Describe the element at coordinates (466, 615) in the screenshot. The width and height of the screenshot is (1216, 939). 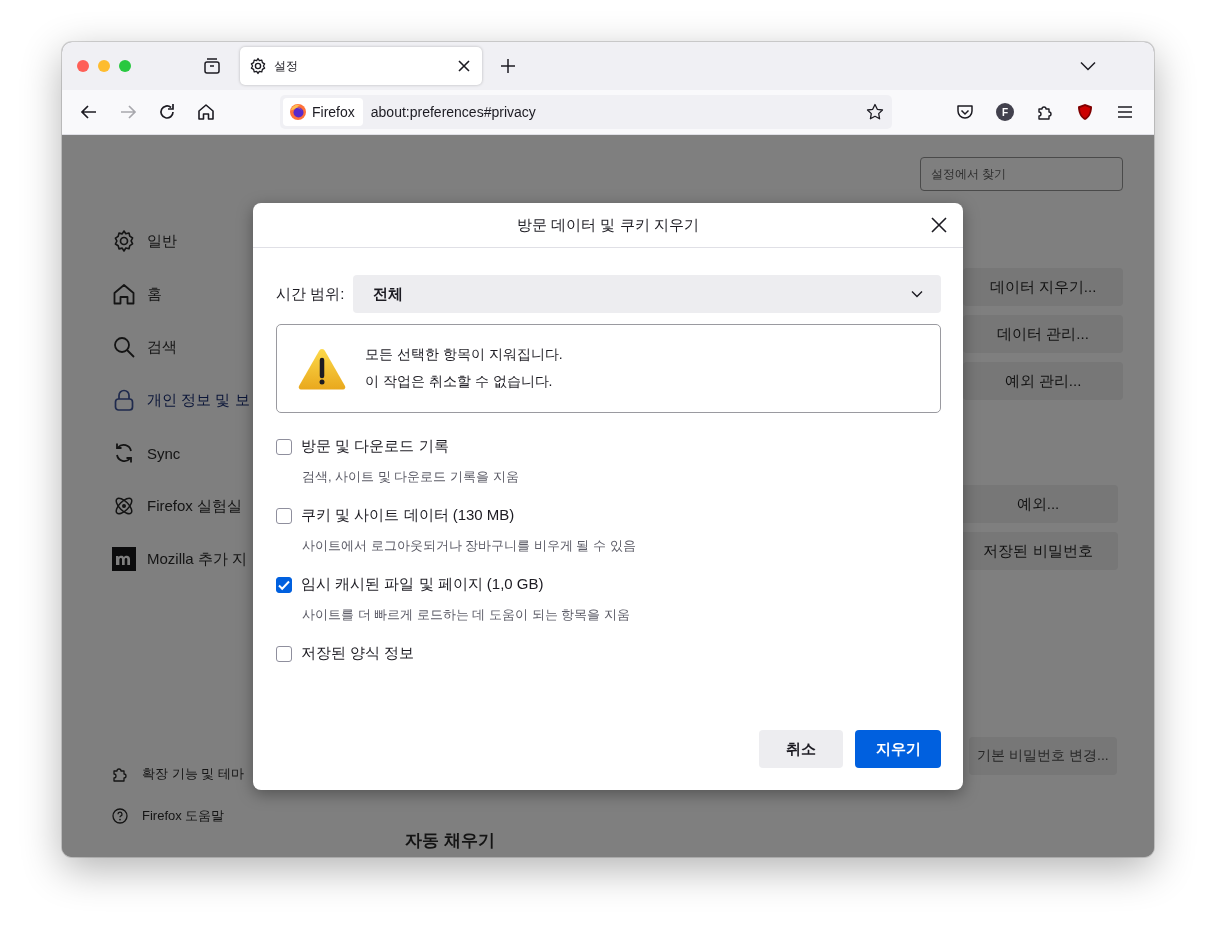
I see `option-description: 사이트를 더 빠르게 로드하는 데 도움이 되는 항목을 지움` at that location.